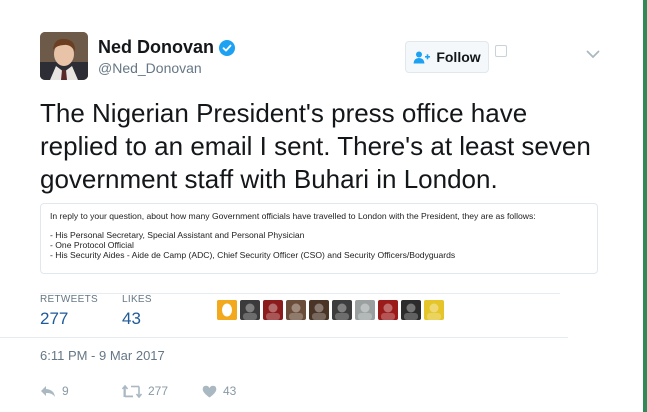 This screenshot has height=412, width=647. What do you see at coordinates (54, 318) in the screenshot?
I see `retweets-count: 277` at bounding box center [54, 318].